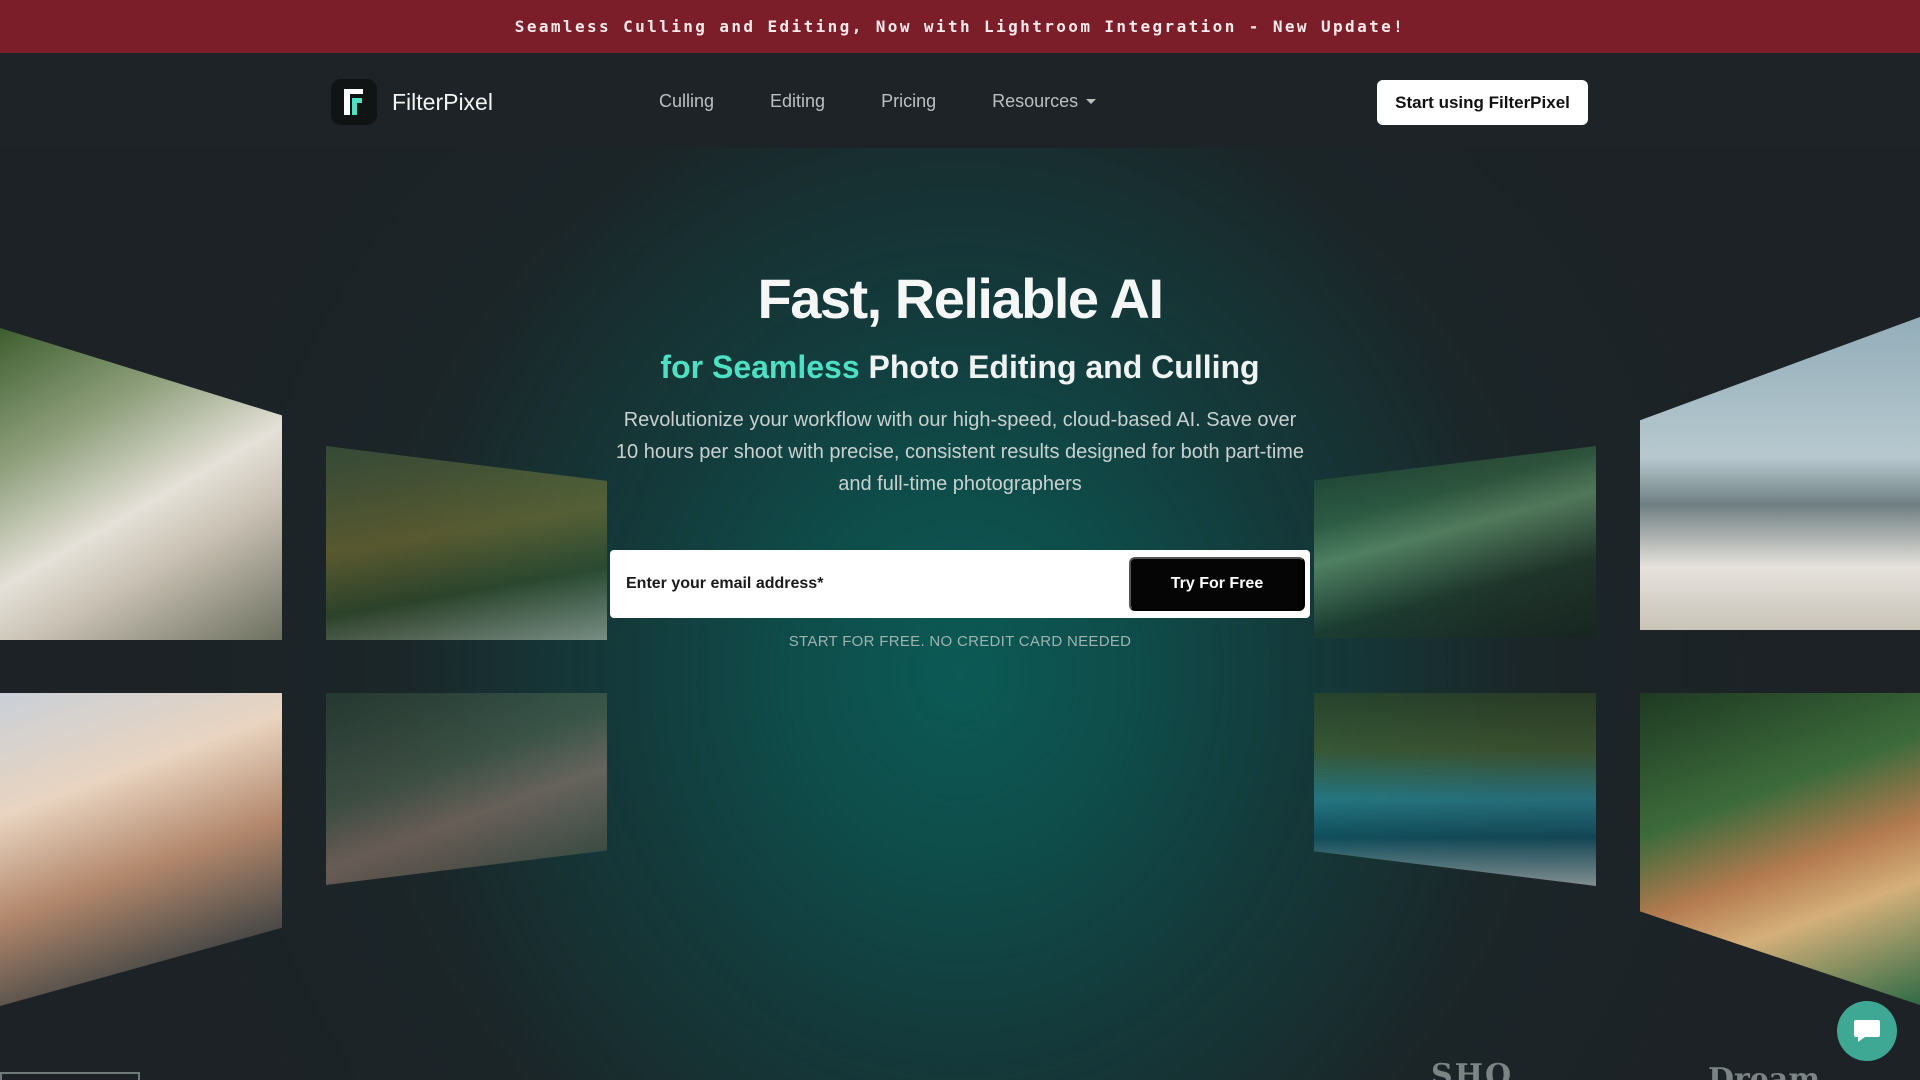 This screenshot has width=1920, height=1080. Describe the element at coordinates (442, 101) in the screenshot. I see `brand-name: FilterPixel` at that location.